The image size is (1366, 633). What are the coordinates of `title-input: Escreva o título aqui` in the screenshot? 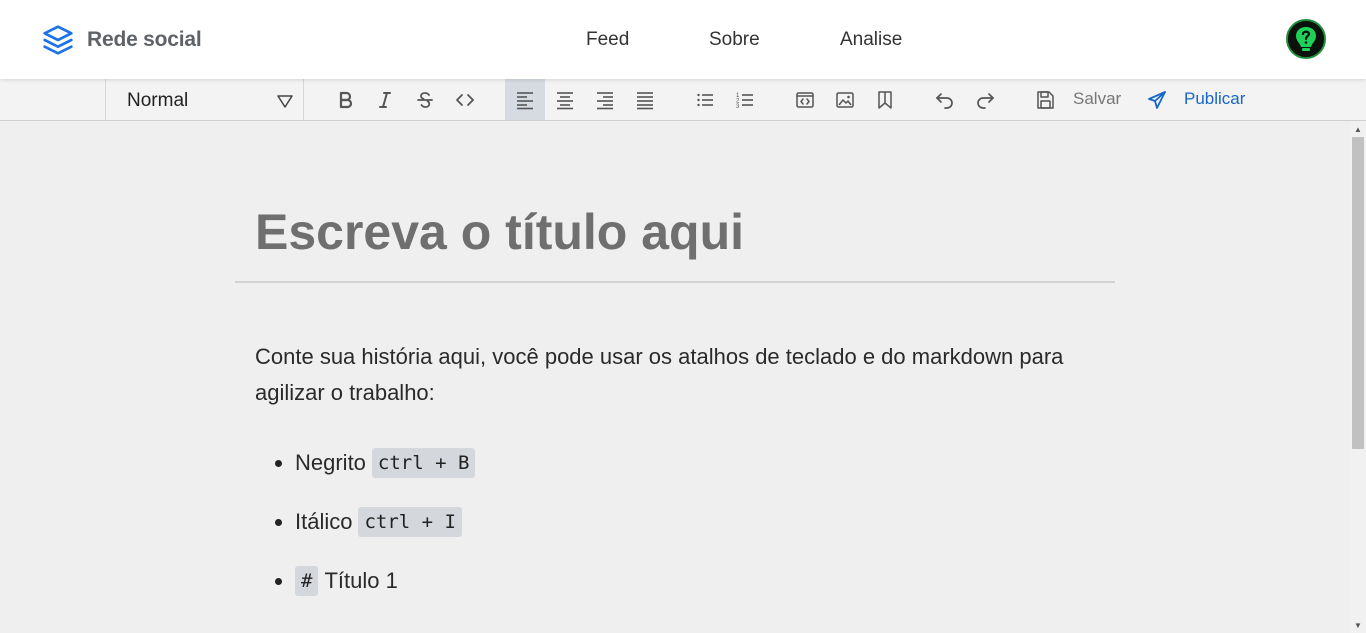 It's located at (499, 232).